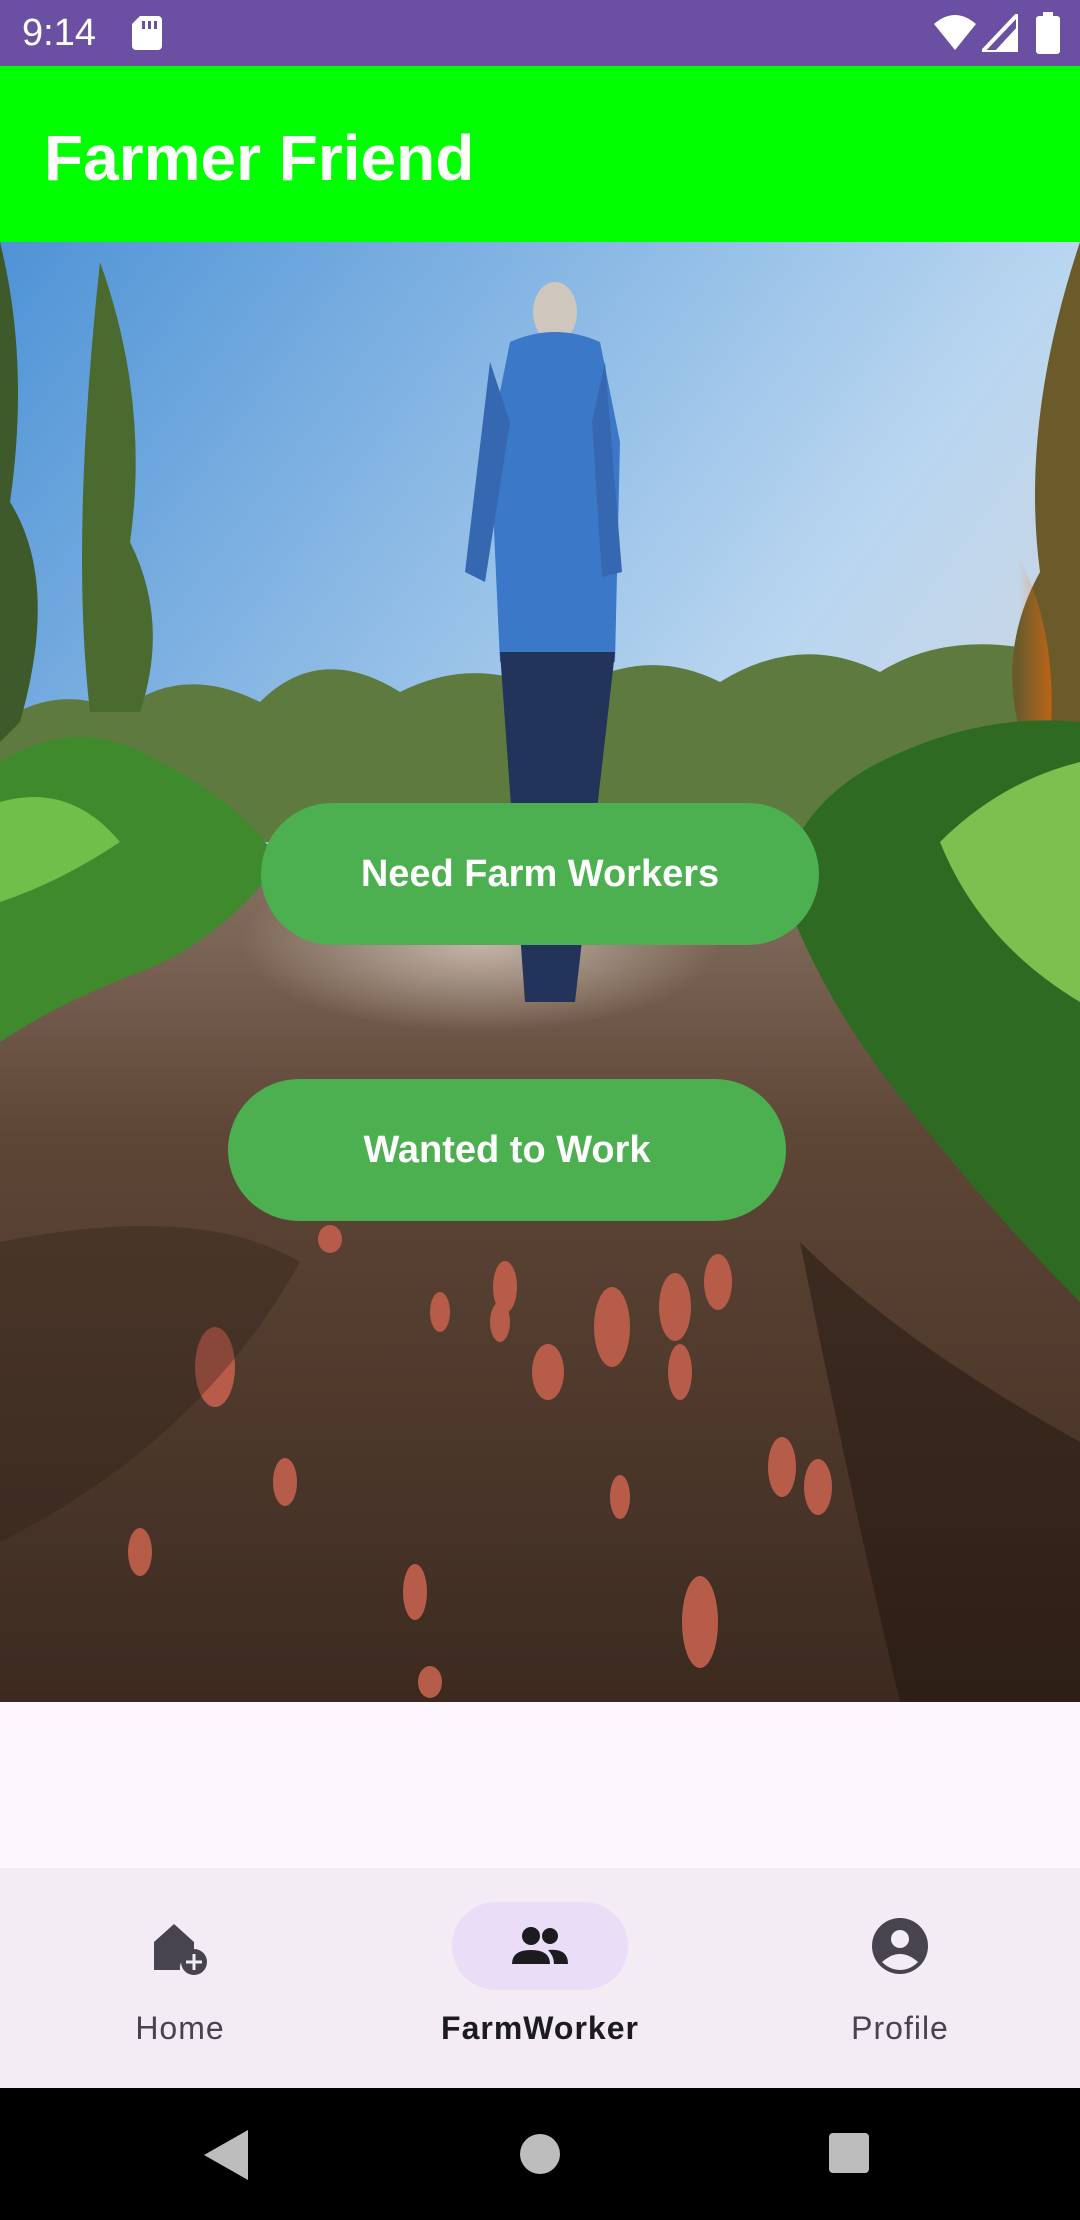 The width and height of the screenshot is (1080, 2220). I want to click on nav-item-home: Home, so click(180, 1978).